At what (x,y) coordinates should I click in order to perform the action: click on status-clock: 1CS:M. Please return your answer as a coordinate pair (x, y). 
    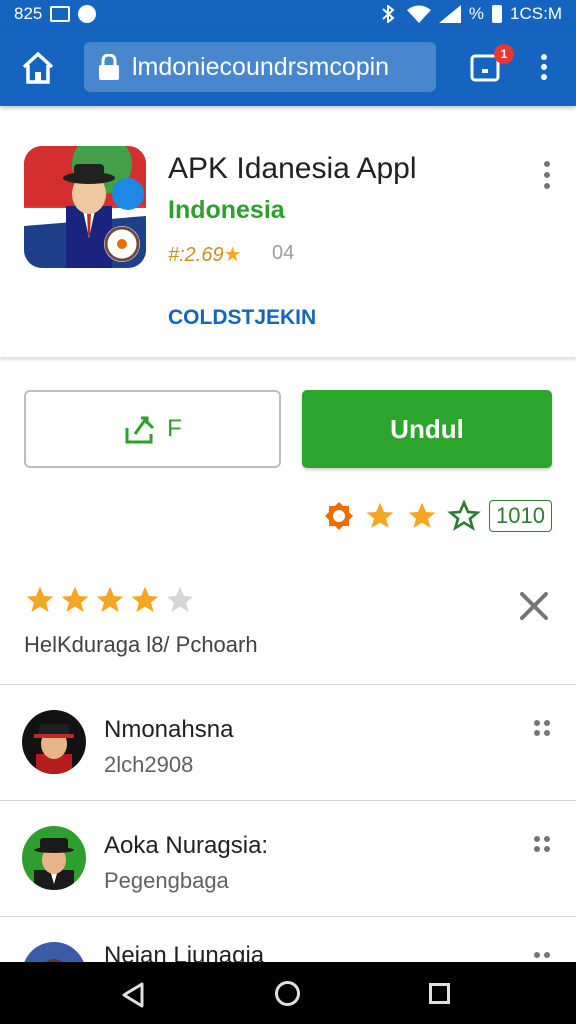
    Looking at the image, I should click on (536, 13).